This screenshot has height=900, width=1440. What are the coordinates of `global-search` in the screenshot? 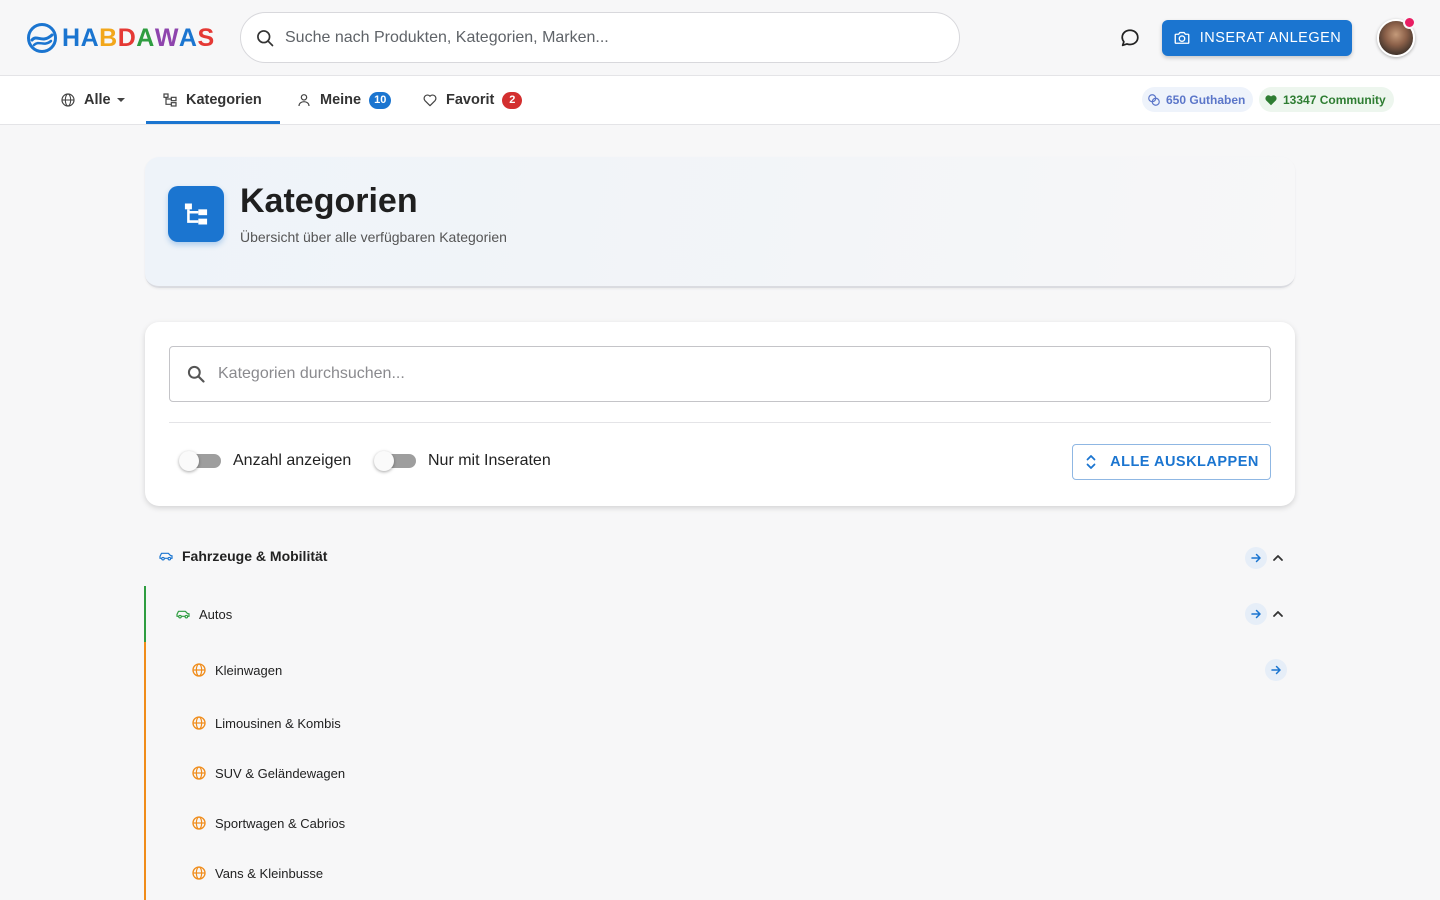 It's located at (600, 37).